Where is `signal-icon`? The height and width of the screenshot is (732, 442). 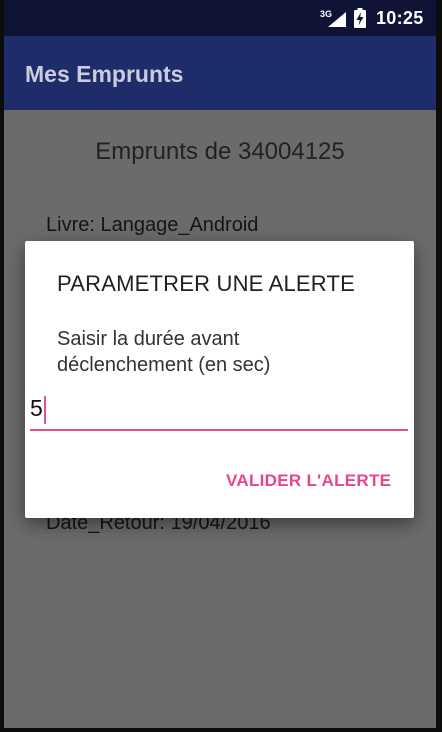 signal-icon is located at coordinates (337, 19).